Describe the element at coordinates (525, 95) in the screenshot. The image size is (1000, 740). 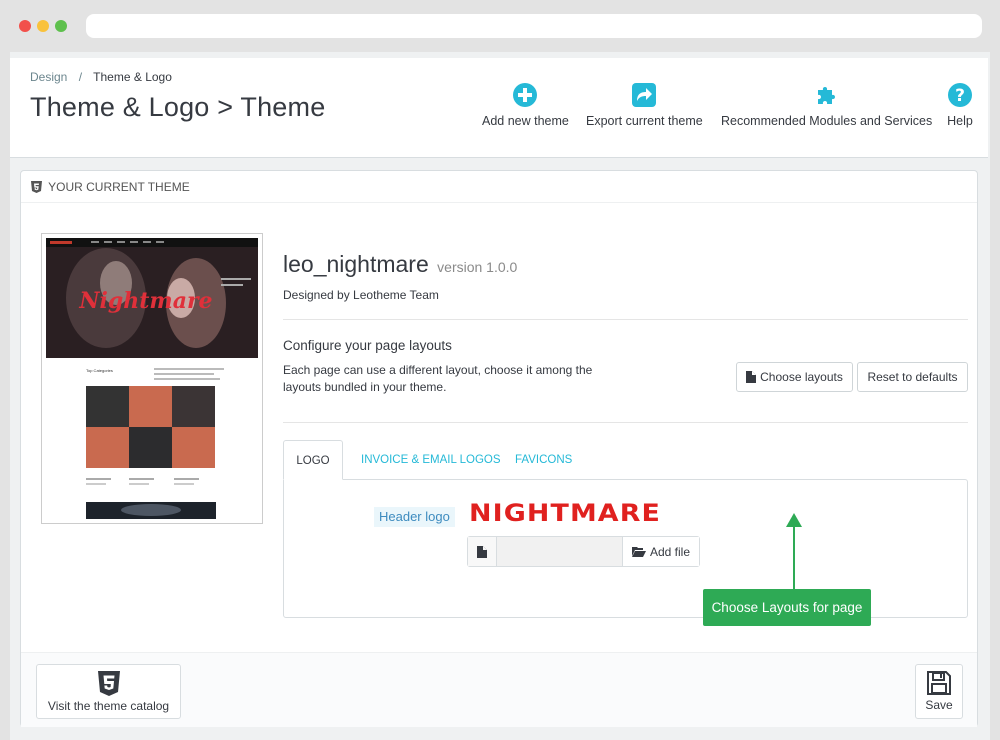
I see `plus-circle-icon` at that location.